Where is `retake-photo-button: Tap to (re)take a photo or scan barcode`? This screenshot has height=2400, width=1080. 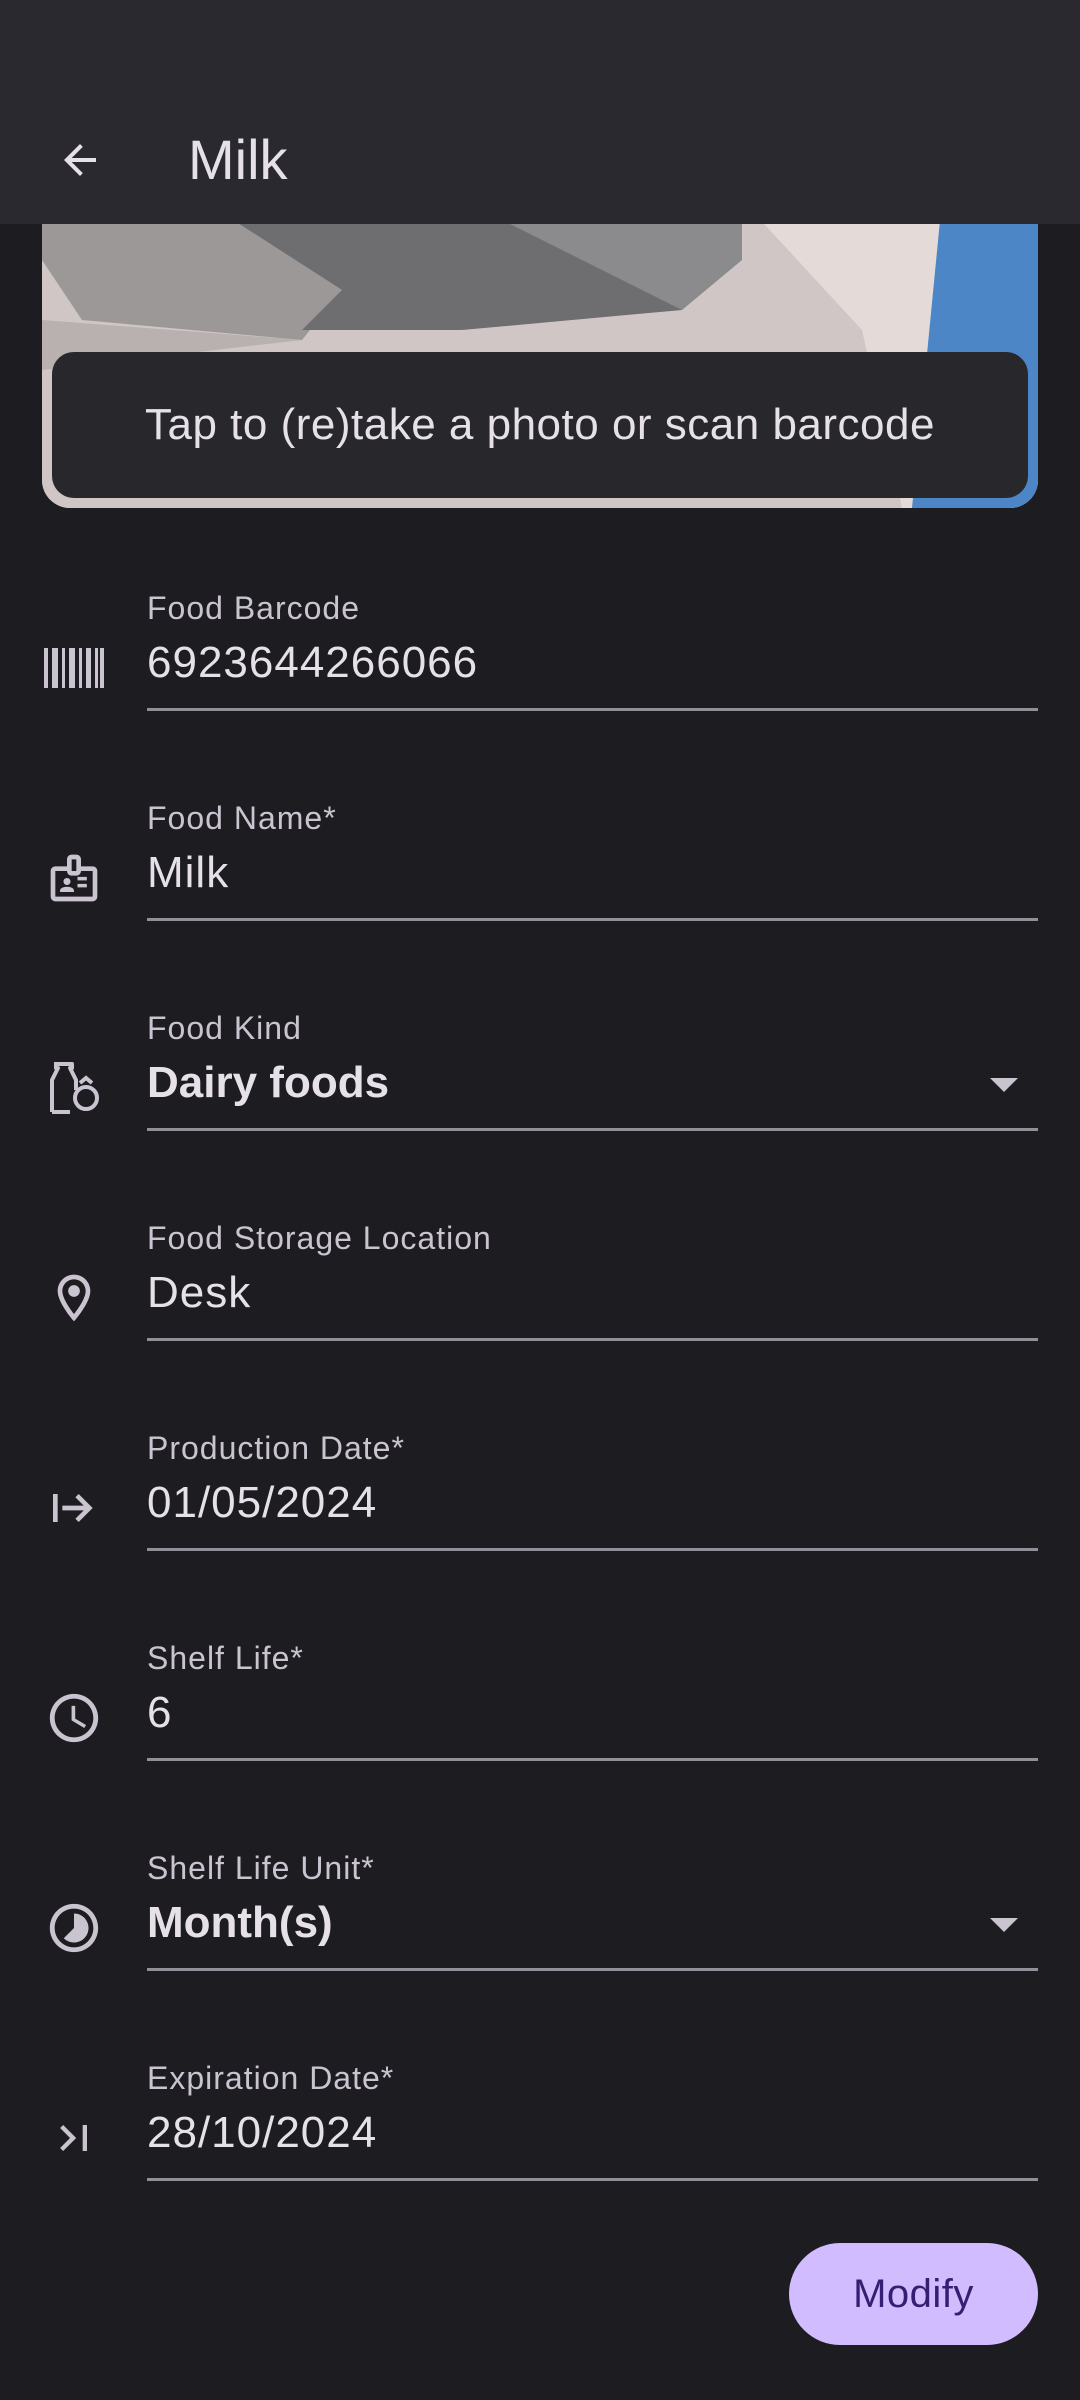 retake-photo-button: Tap to (re)take a photo or scan barcode is located at coordinates (540, 425).